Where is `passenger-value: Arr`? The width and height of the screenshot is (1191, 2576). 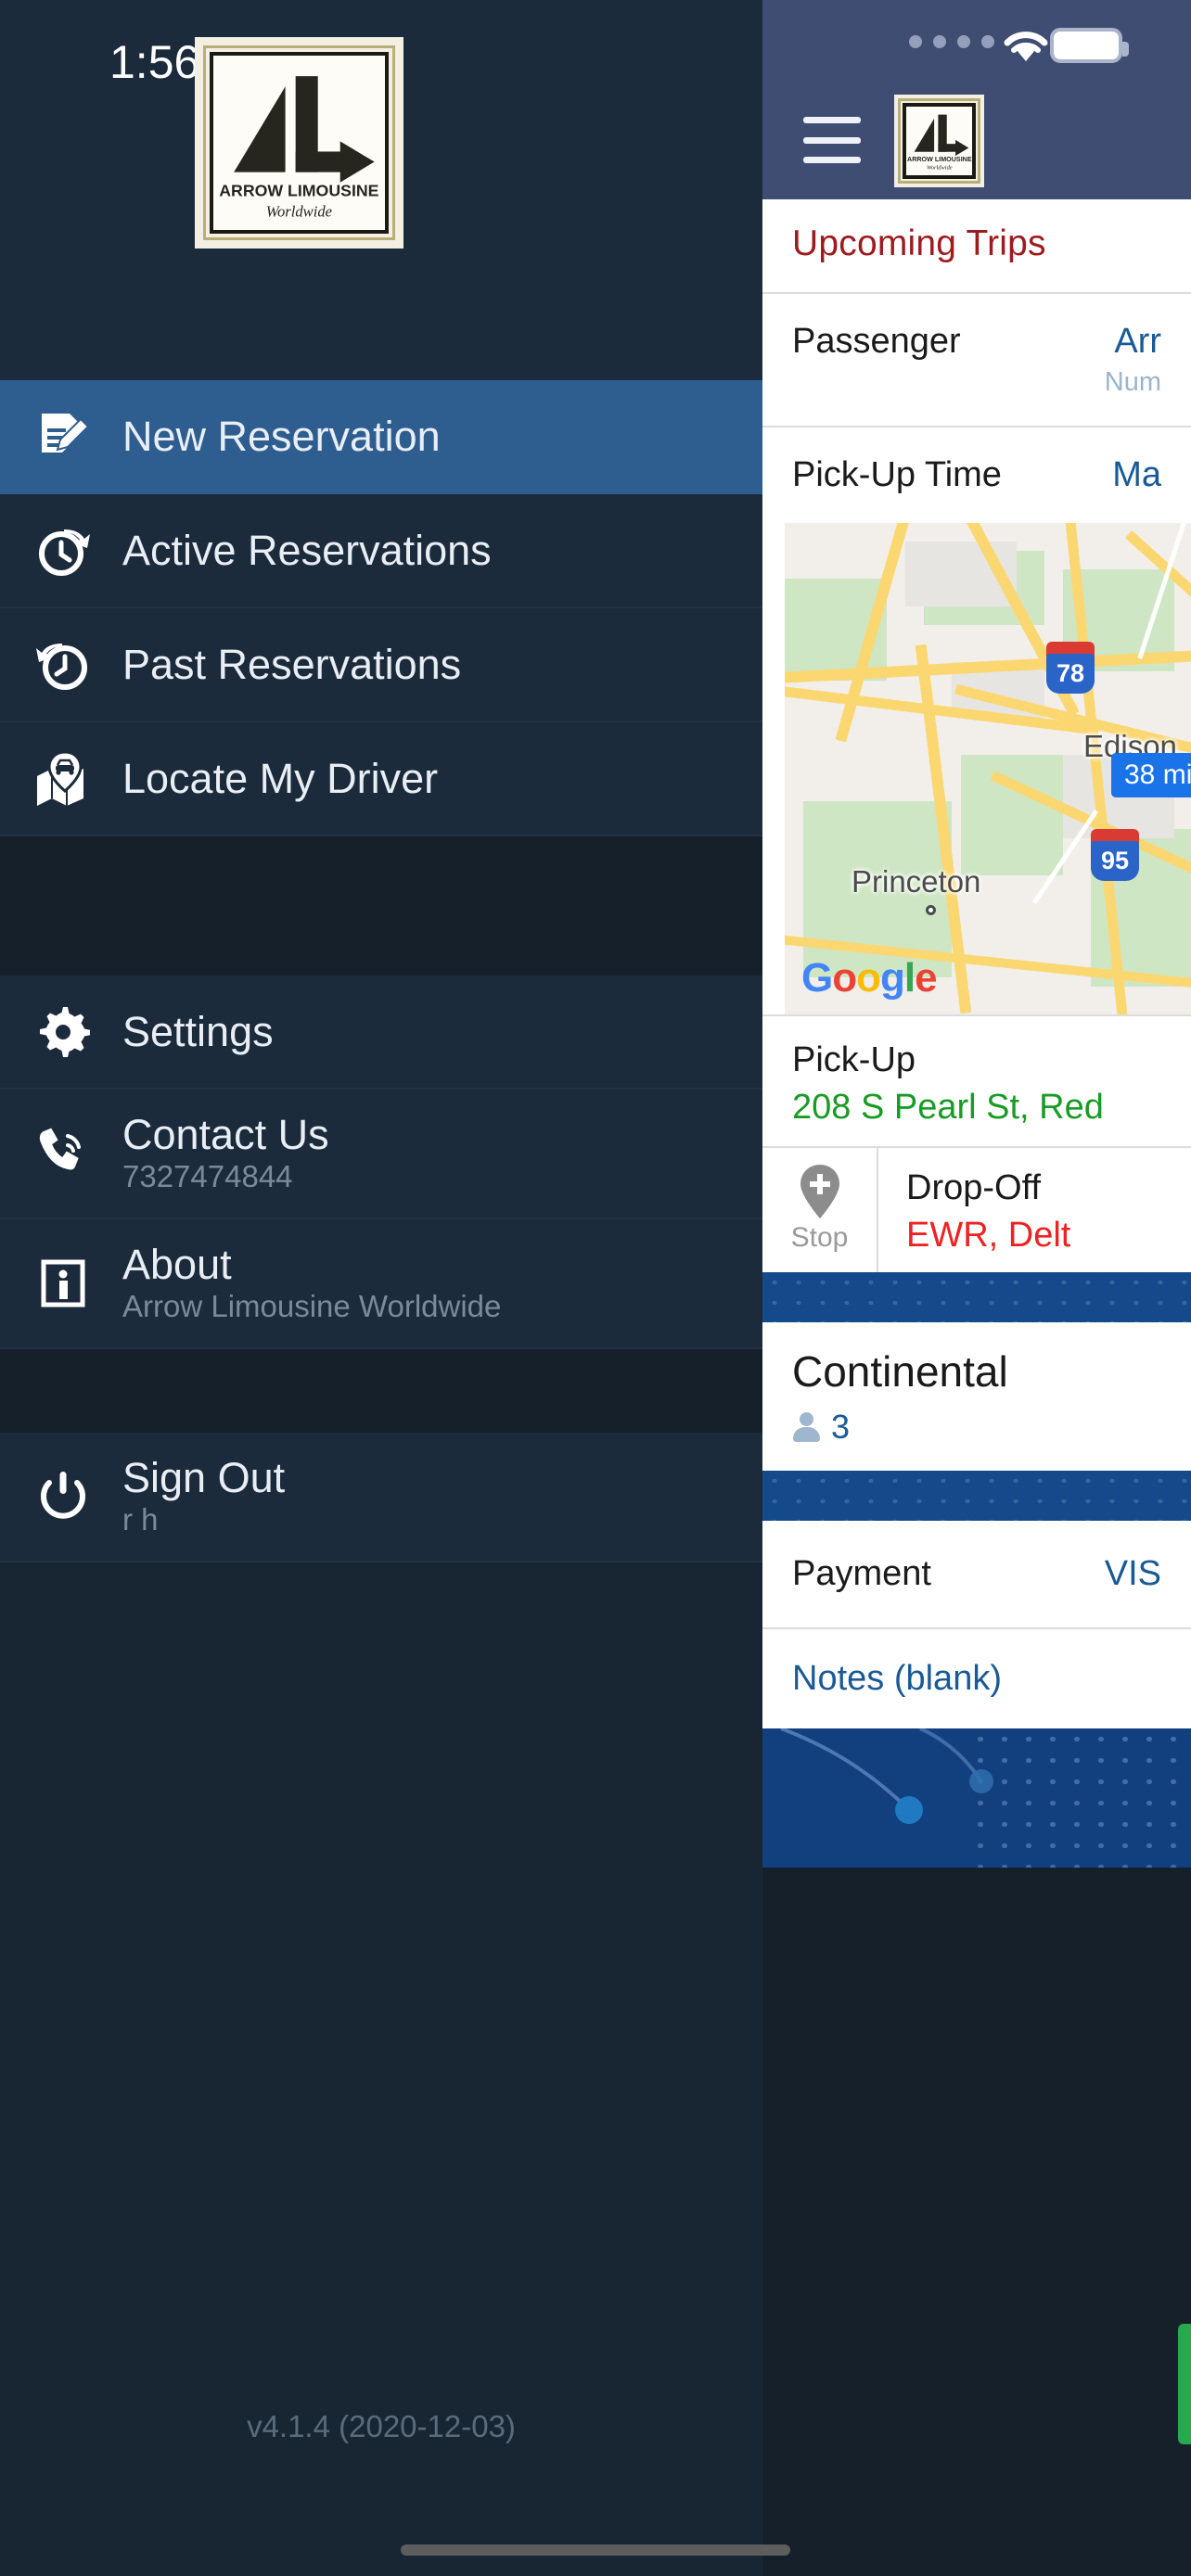 passenger-value: Arr is located at coordinates (1137, 341).